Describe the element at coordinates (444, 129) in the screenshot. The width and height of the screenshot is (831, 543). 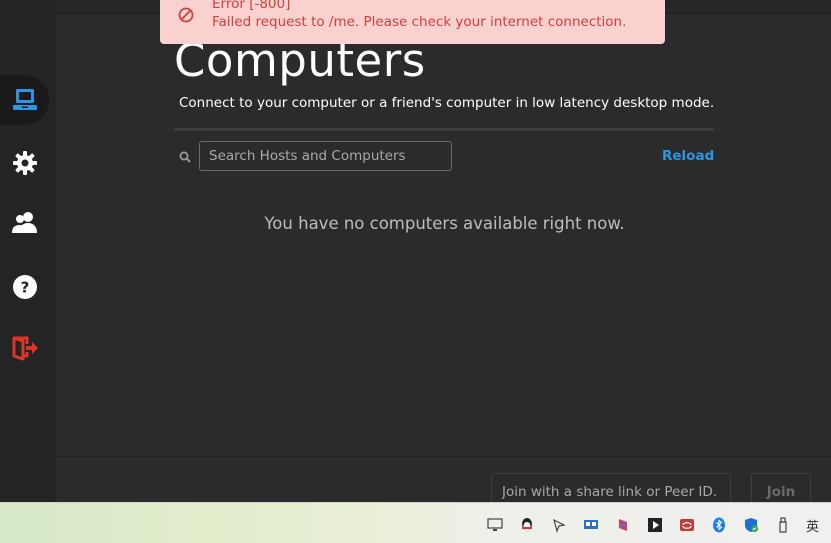
I see `divider` at that location.